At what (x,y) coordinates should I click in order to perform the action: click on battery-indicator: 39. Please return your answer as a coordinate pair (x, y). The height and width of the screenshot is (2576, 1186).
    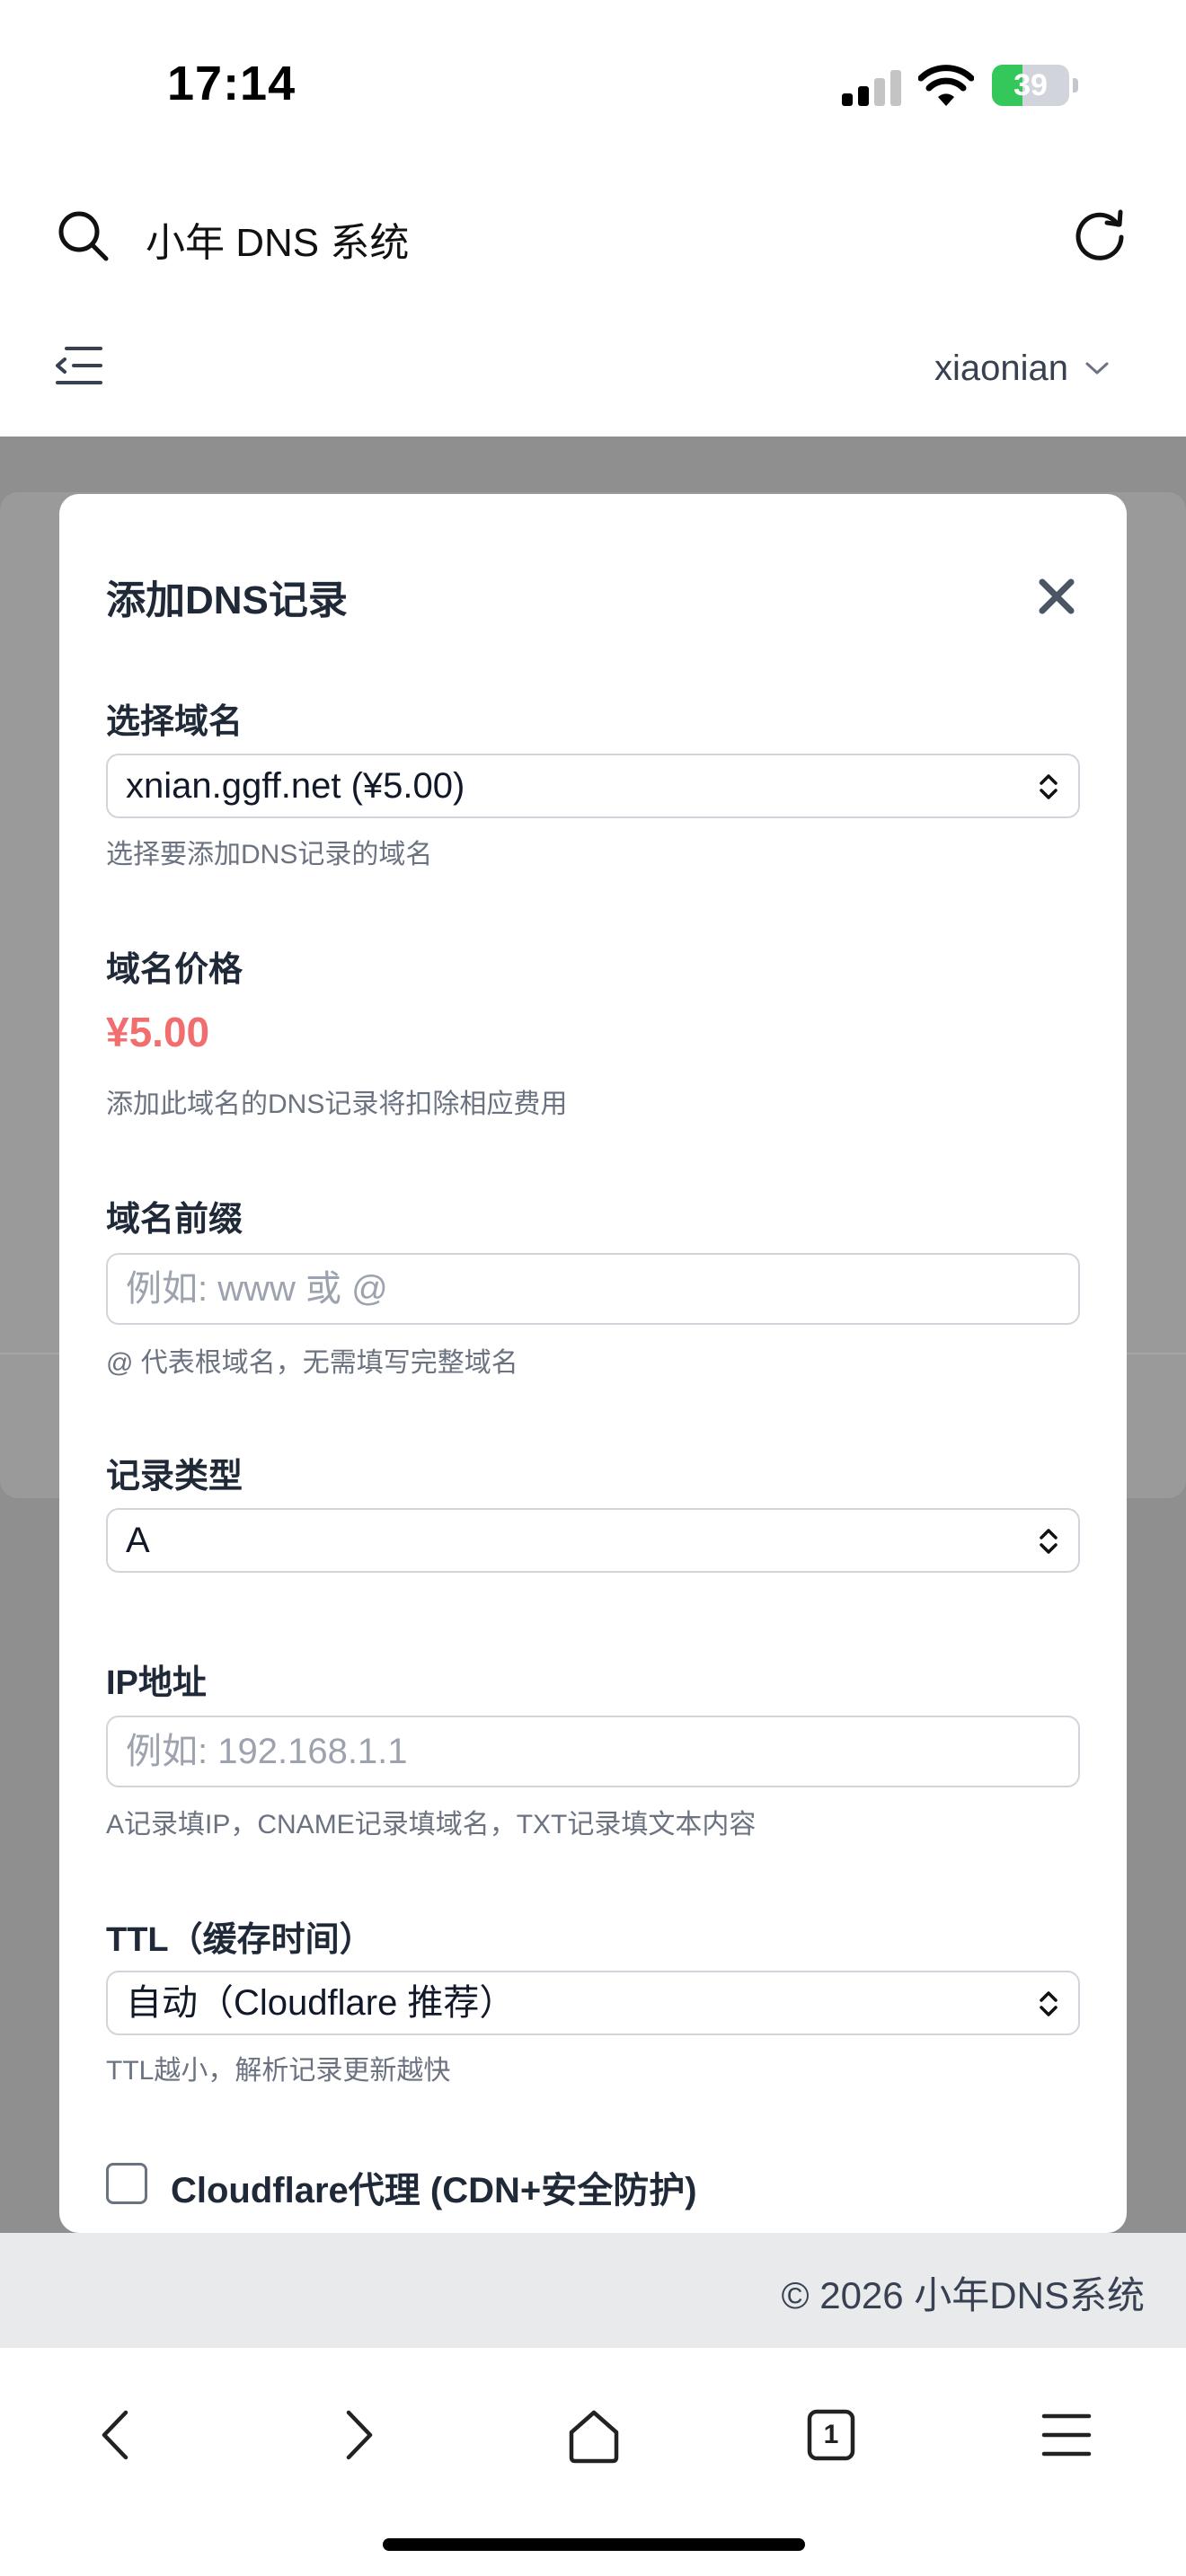
    Looking at the image, I should click on (1035, 85).